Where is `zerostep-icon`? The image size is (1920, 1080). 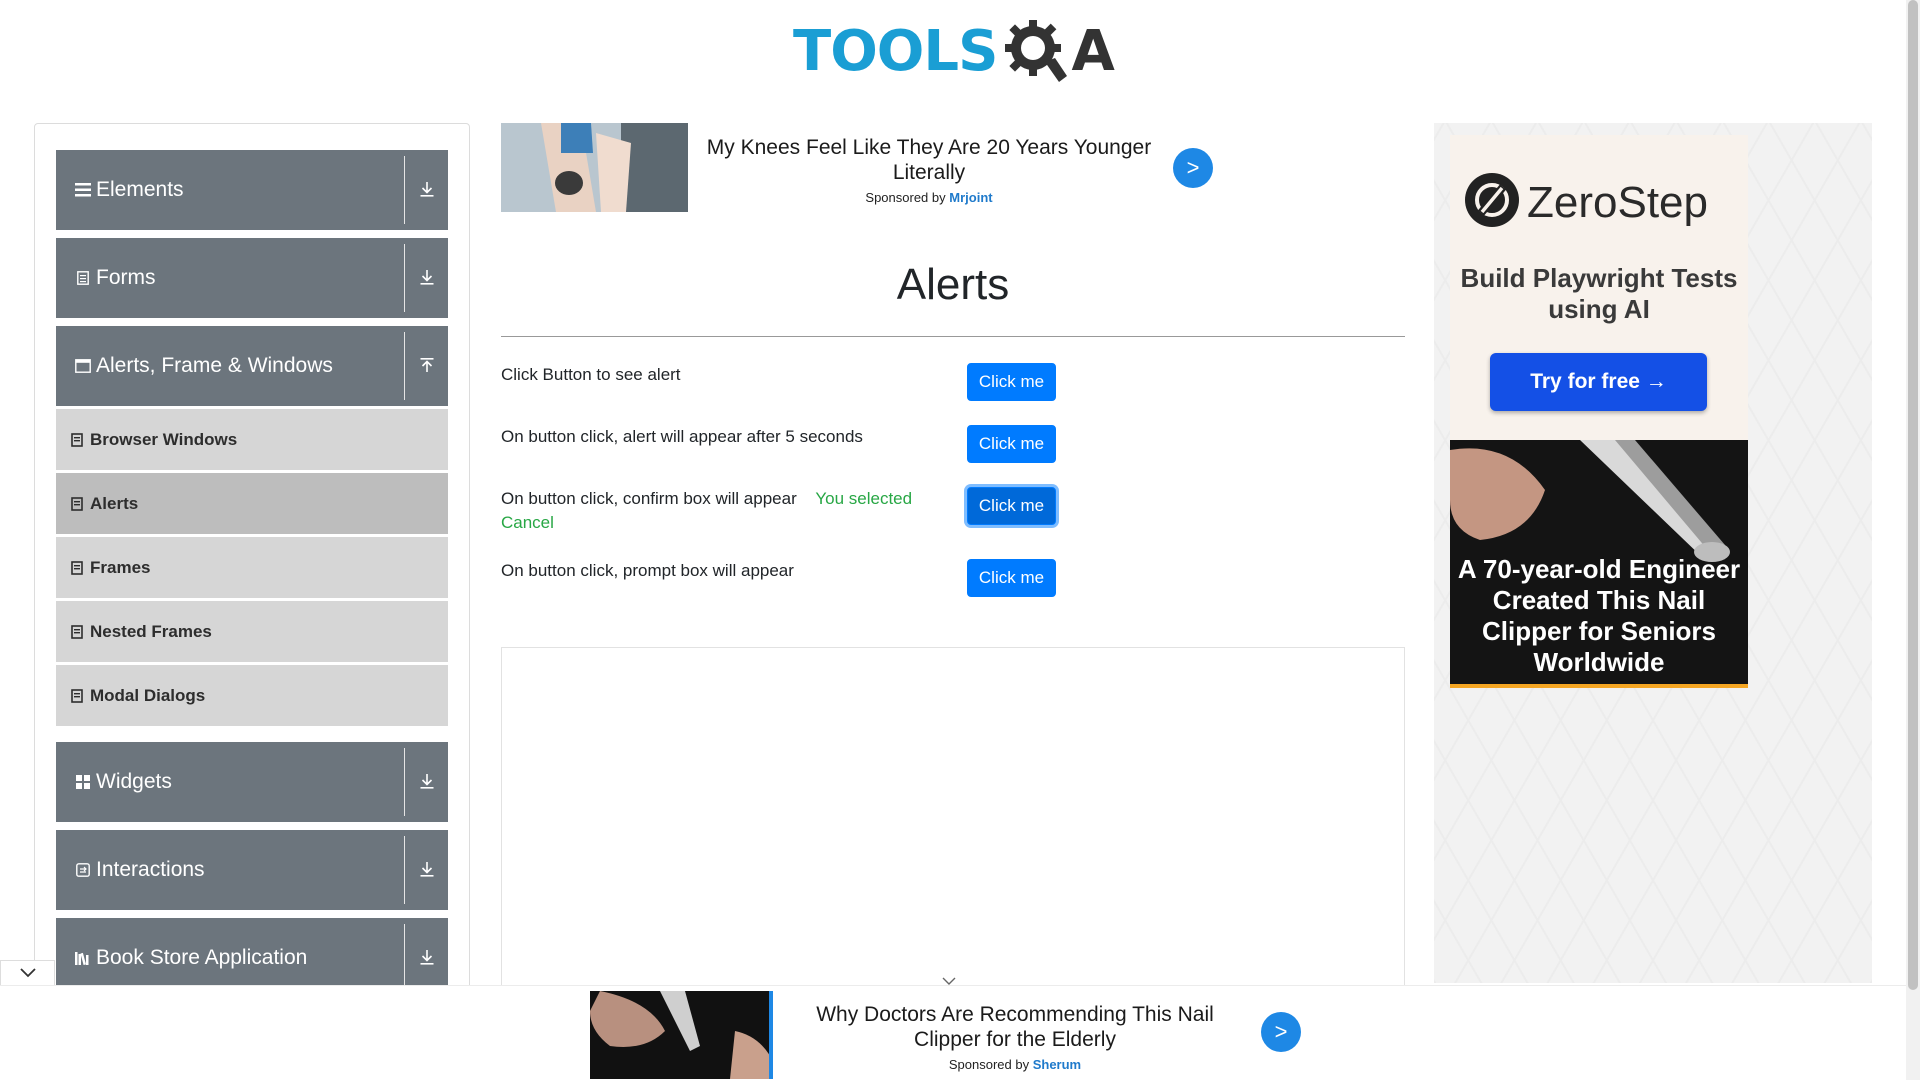
zerostep-icon is located at coordinates (1492, 202).